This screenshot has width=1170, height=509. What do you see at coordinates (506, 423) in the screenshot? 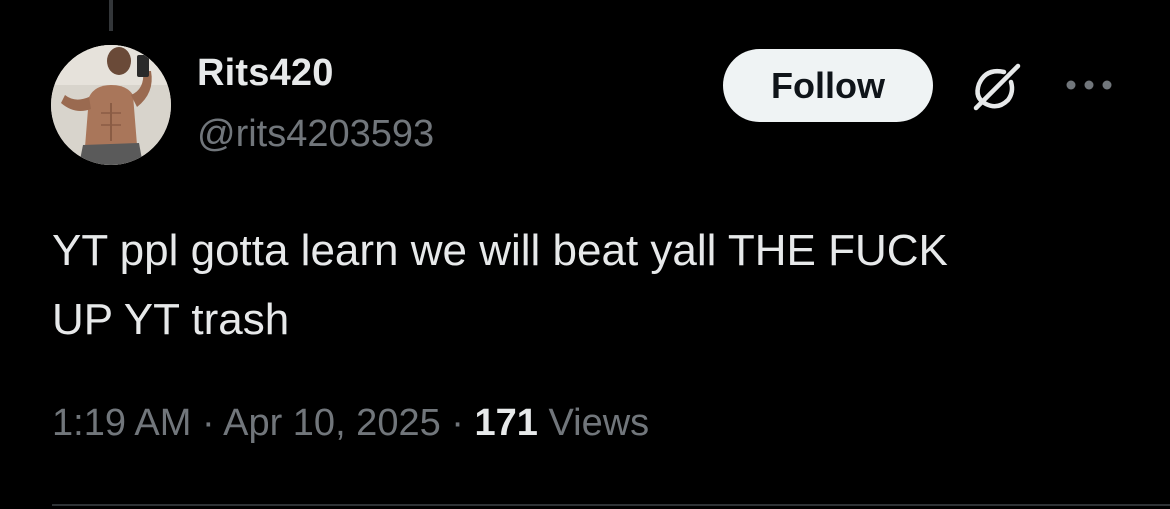
I see `views-count: 171` at bounding box center [506, 423].